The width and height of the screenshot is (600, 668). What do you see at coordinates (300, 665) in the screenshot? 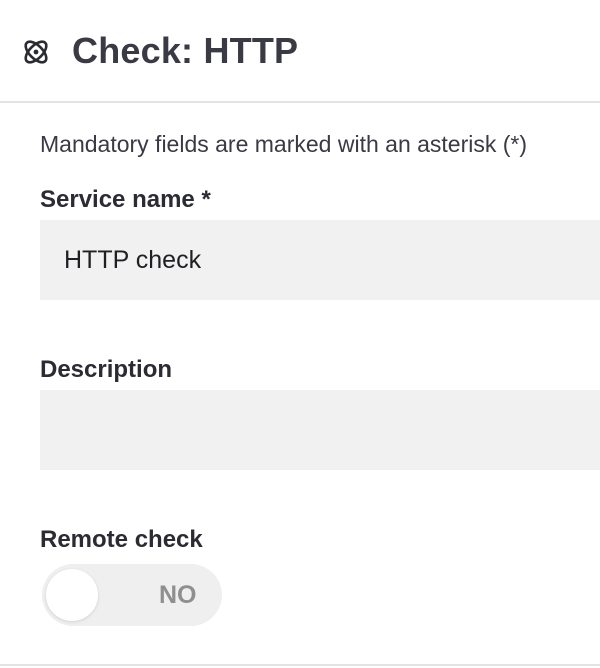
I see `divider` at bounding box center [300, 665].